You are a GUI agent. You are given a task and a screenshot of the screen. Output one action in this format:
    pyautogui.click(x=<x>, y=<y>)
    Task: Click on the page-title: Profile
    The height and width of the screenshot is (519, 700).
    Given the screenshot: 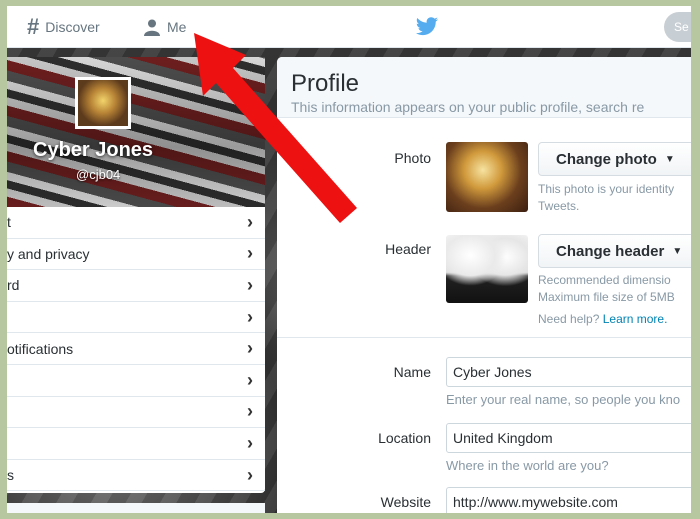 What is the action you would take?
    pyautogui.click(x=325, y=83)
    